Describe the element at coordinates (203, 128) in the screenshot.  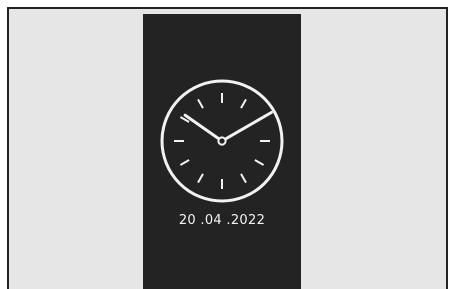
I see `clock-hour-hand` at that location.